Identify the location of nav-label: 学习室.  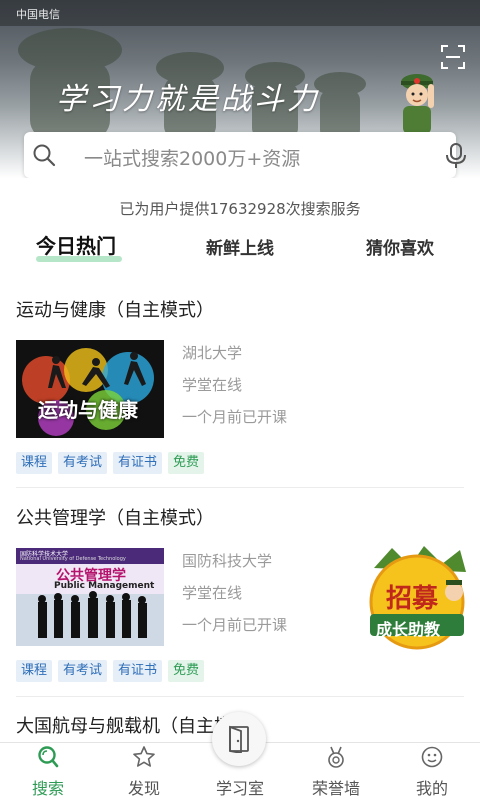
(239, 788).